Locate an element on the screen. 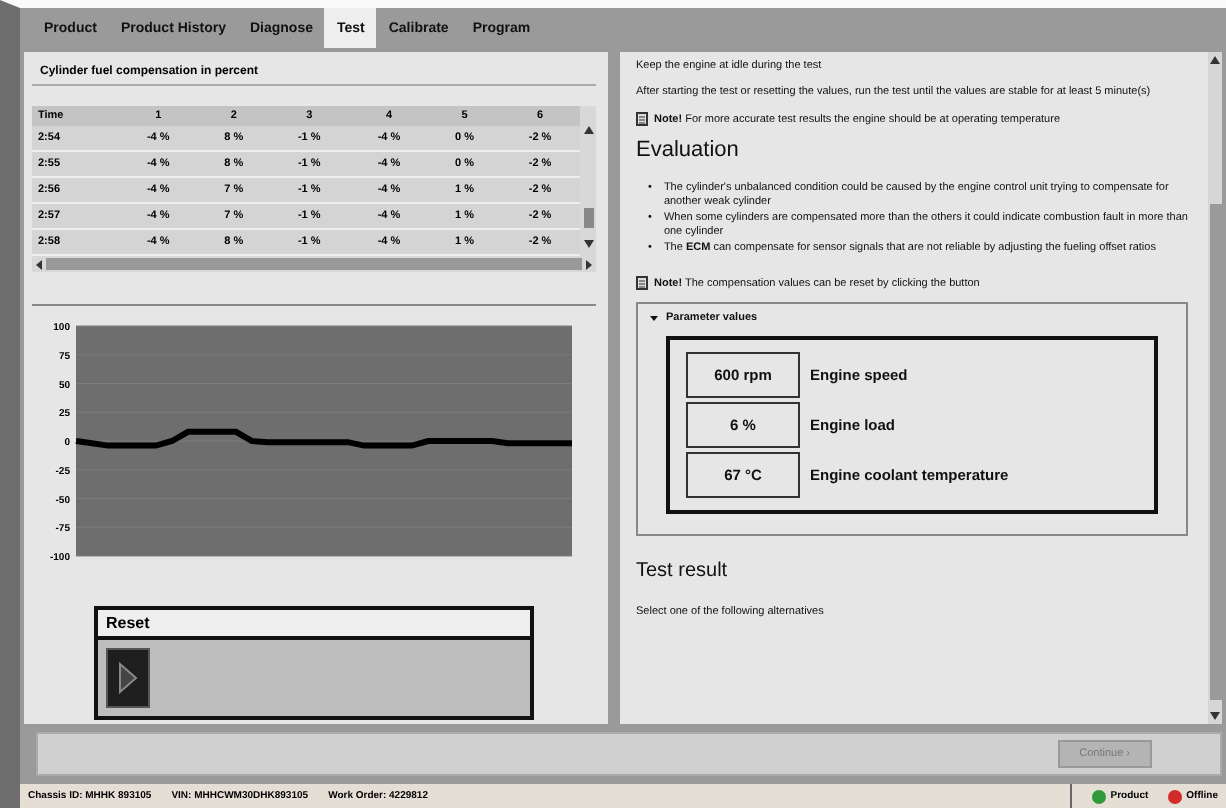 The image size is (1226, 808). scroll-right-icon is located at coordinates (589, 264).